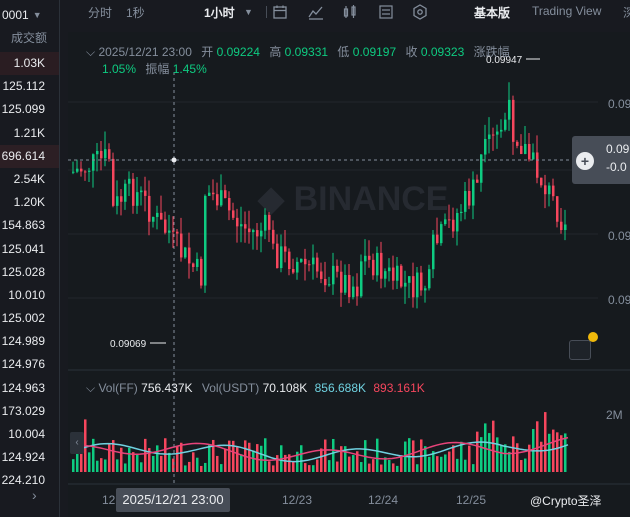  I want to click on amplitude-value: 1.45%, so click(189, 69).